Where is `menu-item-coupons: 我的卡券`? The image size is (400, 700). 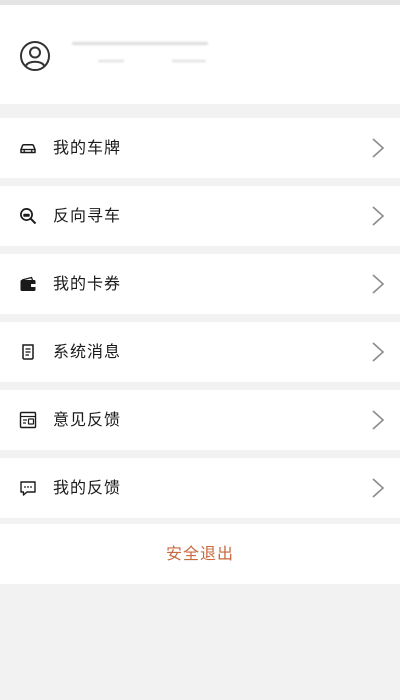
menu-item-coupons: 我的卡券 is located at coordinates (200, 284).